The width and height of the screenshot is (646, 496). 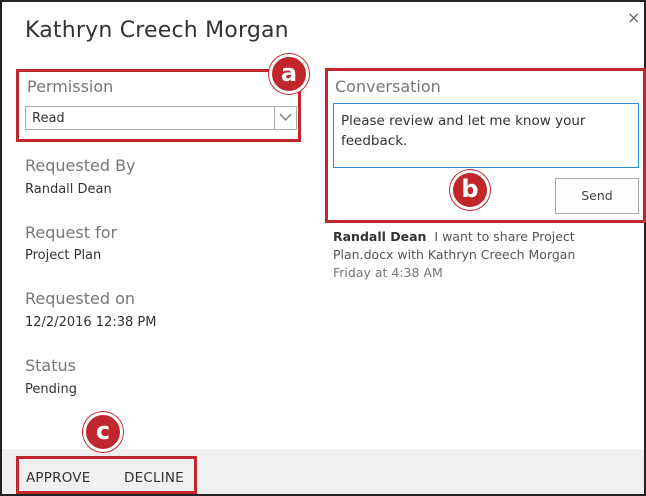 What do you see at coordinates (388, 272) in the screenshot?
I see `message-time: Friday at 4:38 AM` at bounding box center [388, 272].